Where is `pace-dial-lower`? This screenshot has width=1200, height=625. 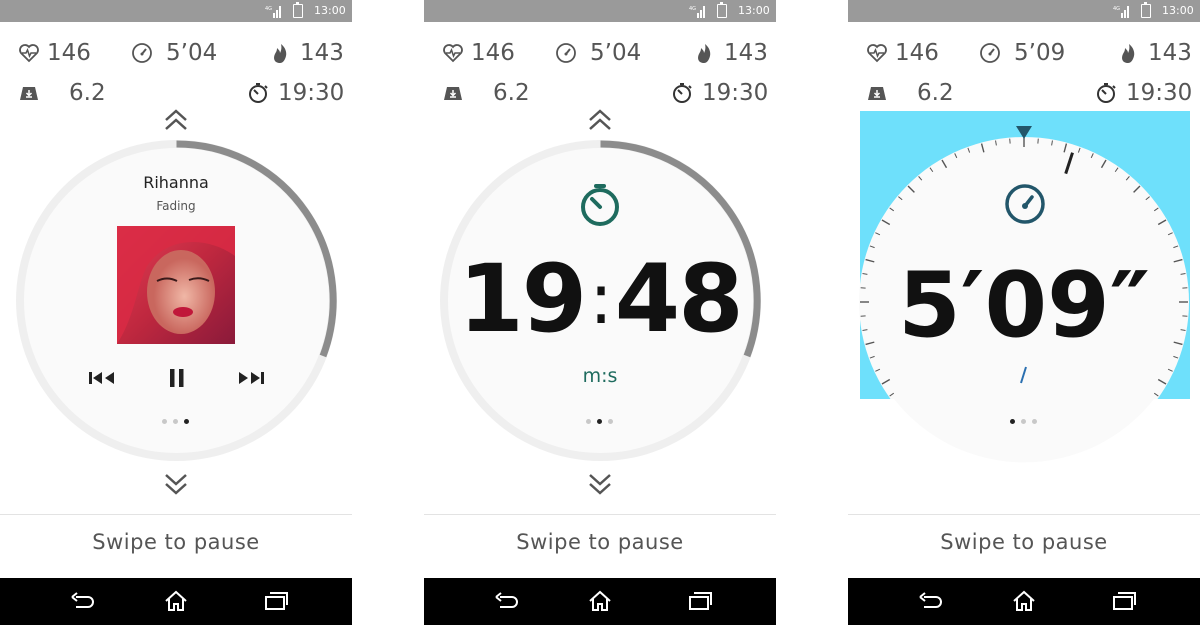 pace-dial-lower is located at coordinates (1024, 431).